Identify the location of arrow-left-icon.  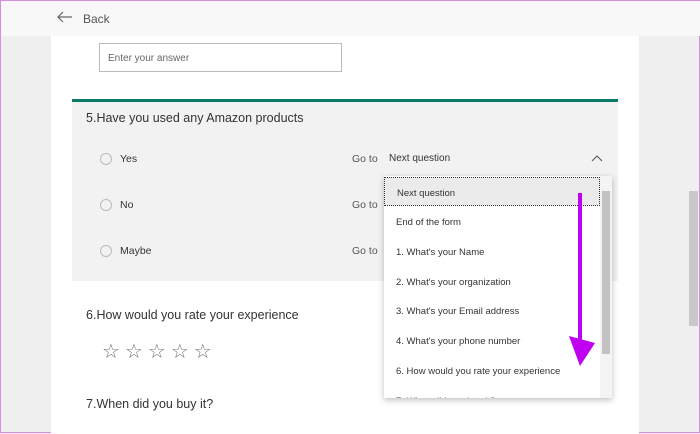
(65, 18).